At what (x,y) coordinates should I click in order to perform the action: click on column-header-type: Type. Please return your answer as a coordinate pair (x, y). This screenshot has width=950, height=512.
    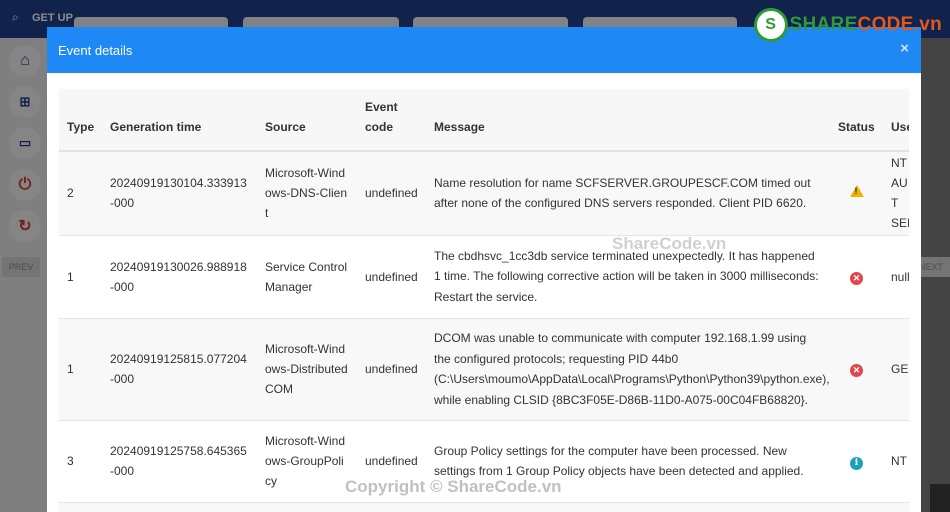
    Looking at the image, I should click on (80, 120).